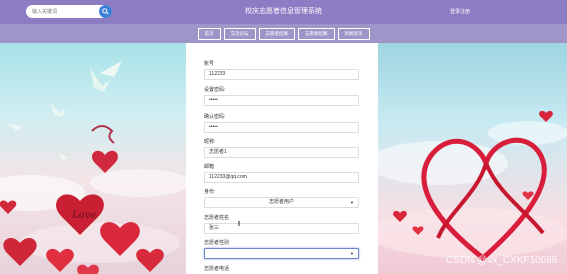 This screenshot has width=567, height=274. What do you see at coordinates (281, 74) in the screenshot?
I see `account-field: 112233` at bounding box center [281, 74].